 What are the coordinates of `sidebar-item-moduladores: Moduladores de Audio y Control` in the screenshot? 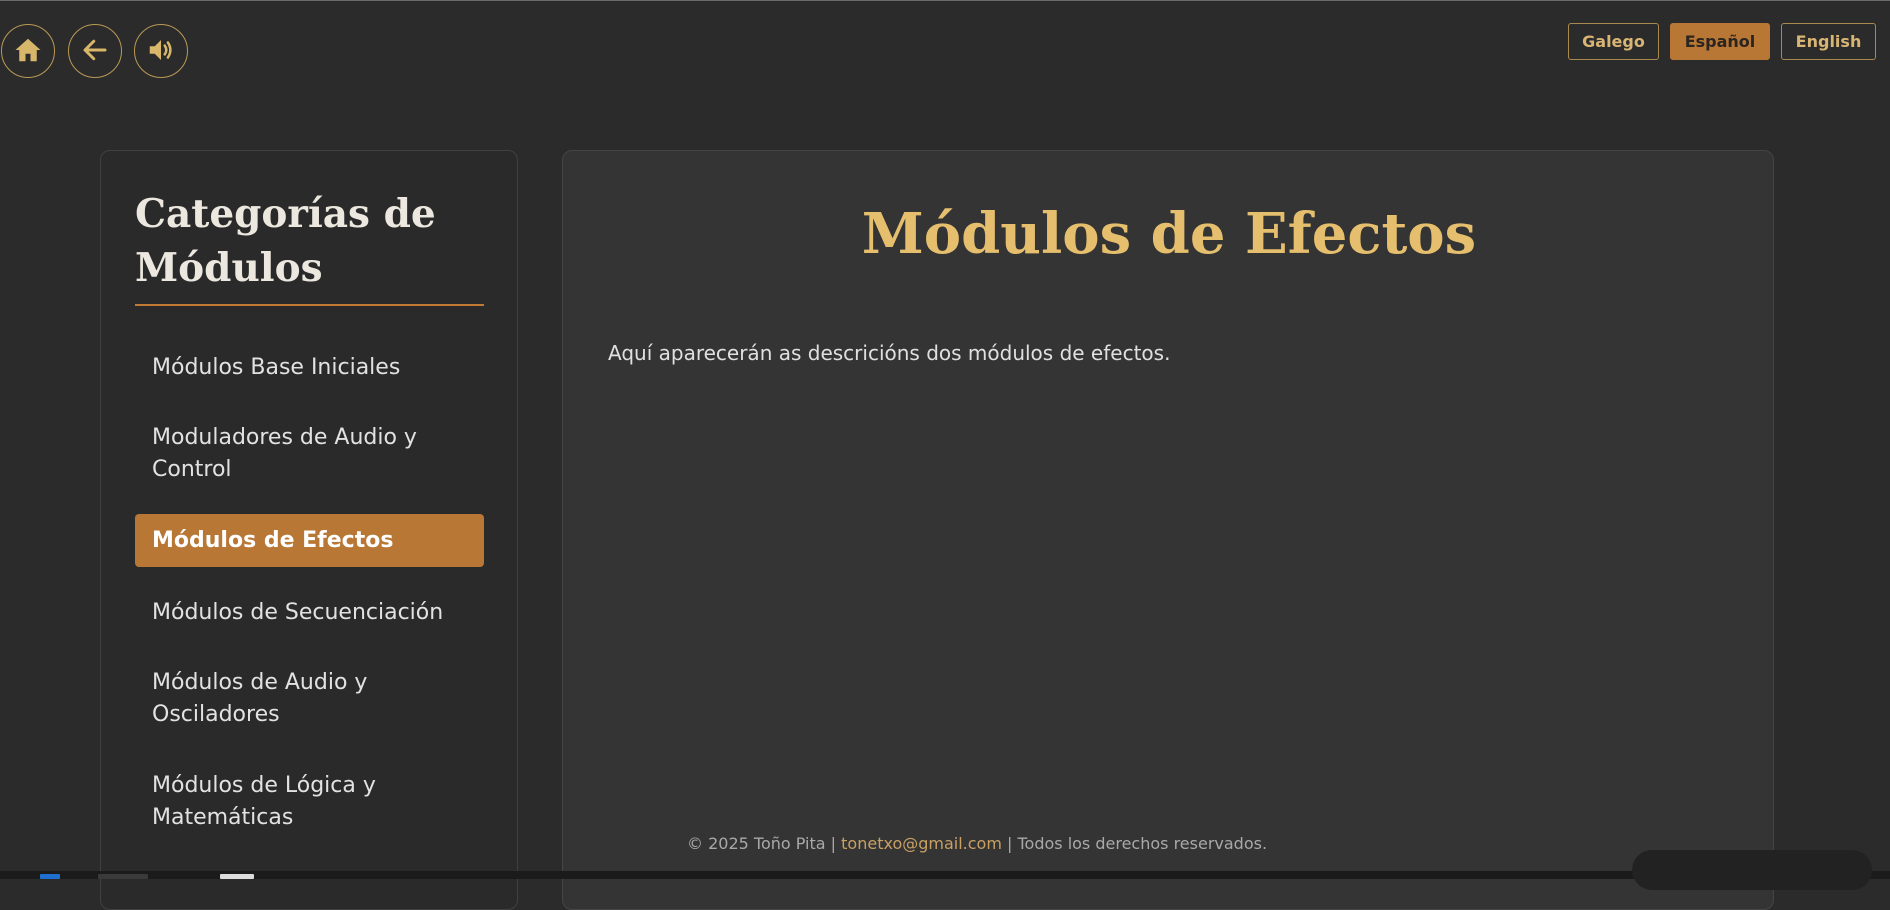 It's located at (309, 454).